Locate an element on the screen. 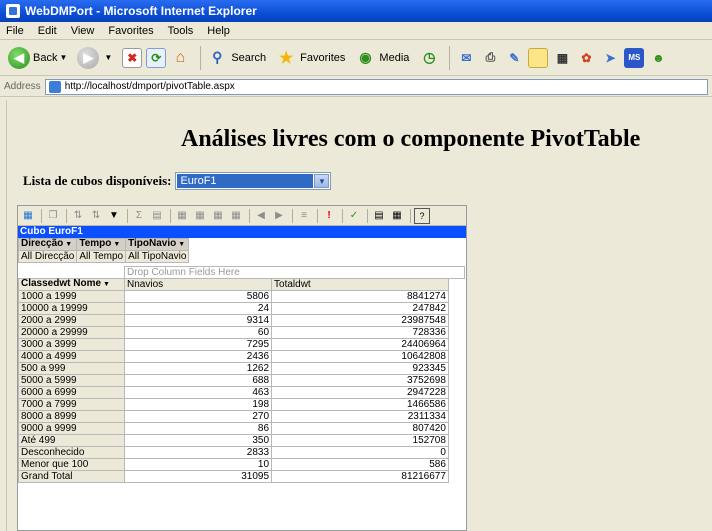  menu-favorites: Favorites is located at coordinates (130, 31).